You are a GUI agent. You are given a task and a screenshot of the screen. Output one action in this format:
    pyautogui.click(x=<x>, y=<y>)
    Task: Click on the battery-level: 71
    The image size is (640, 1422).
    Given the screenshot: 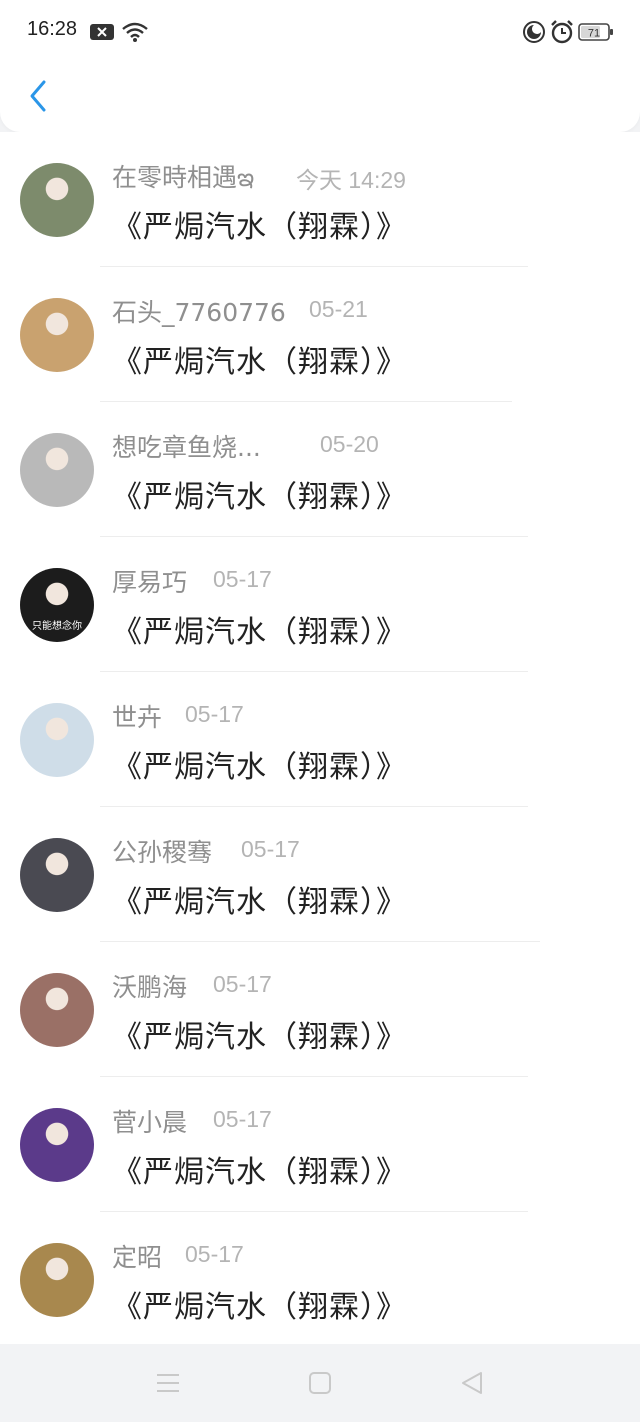 What is the action you would take?
    pyautogui.click(x=594, y=34)
    